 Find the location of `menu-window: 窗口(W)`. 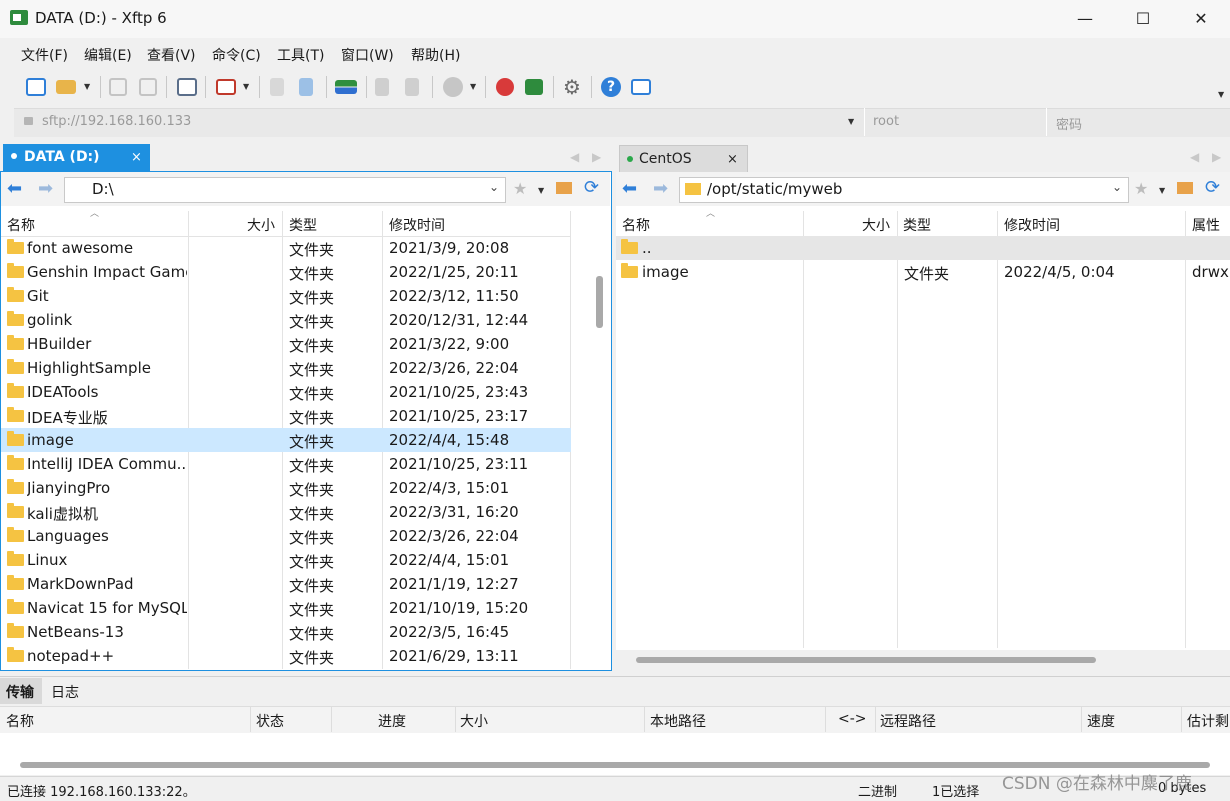

menu-window: 窗口(W) is located at coordinates (367, 55).